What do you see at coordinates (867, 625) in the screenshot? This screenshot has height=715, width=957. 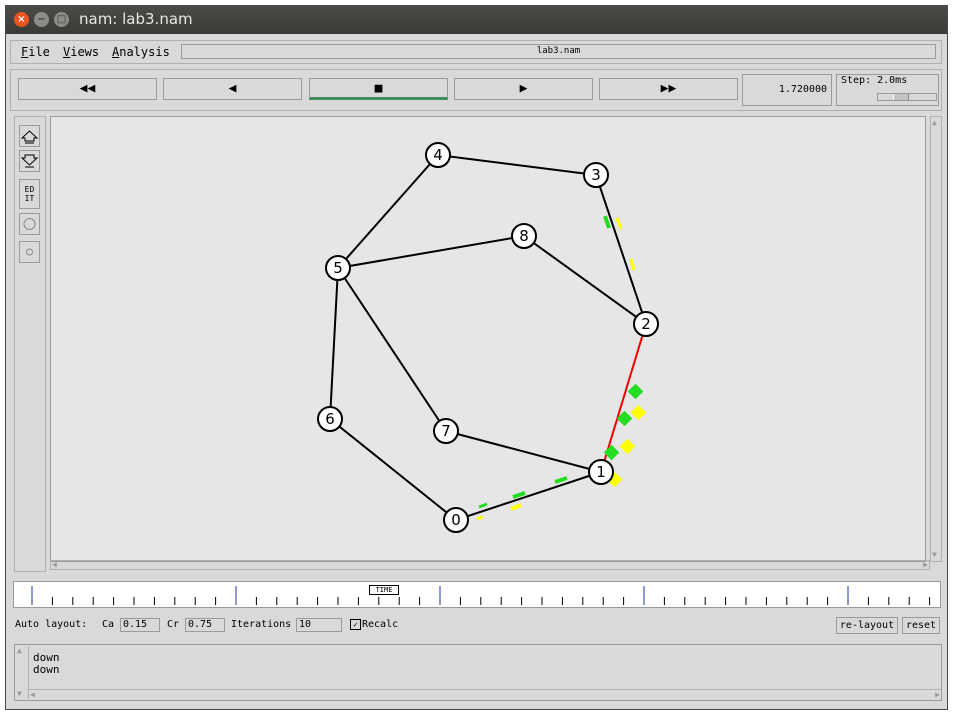 I see `re-layout-button: re-layout` at bounding box center [867, 625].